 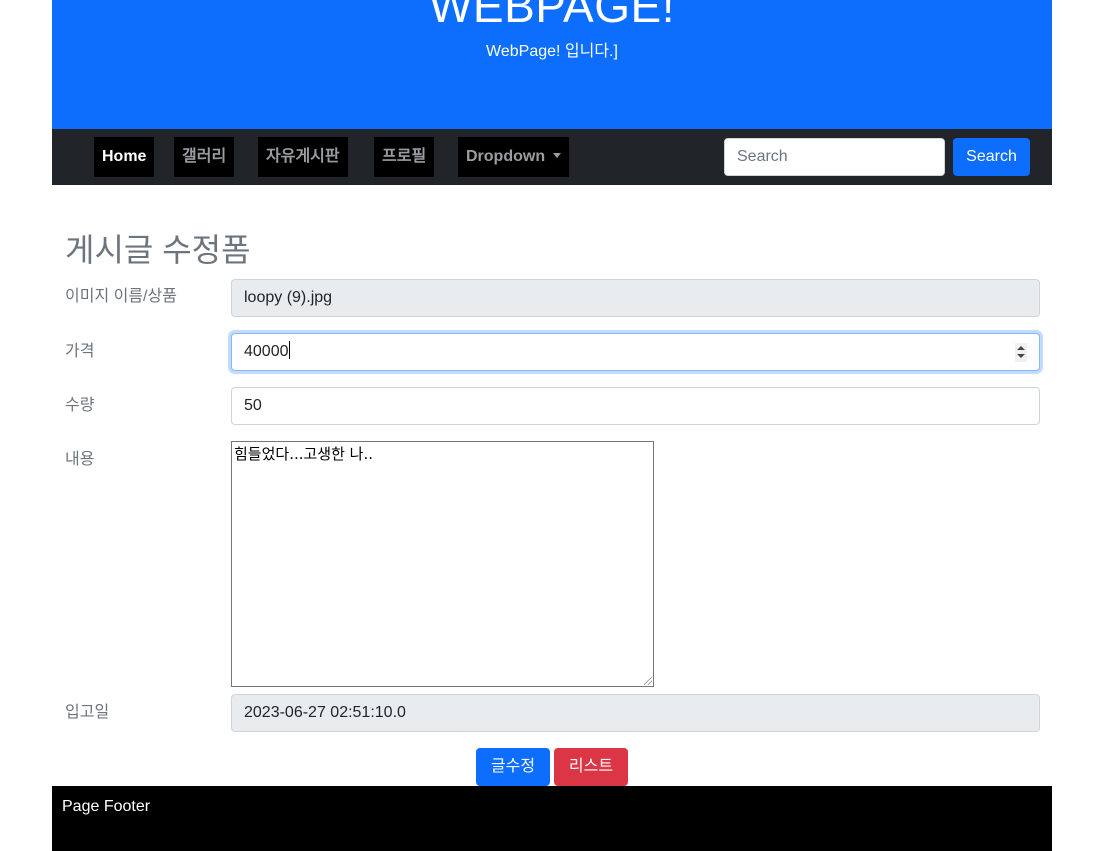 I want to click on price-value: 40000, so click(x=266, y=351).